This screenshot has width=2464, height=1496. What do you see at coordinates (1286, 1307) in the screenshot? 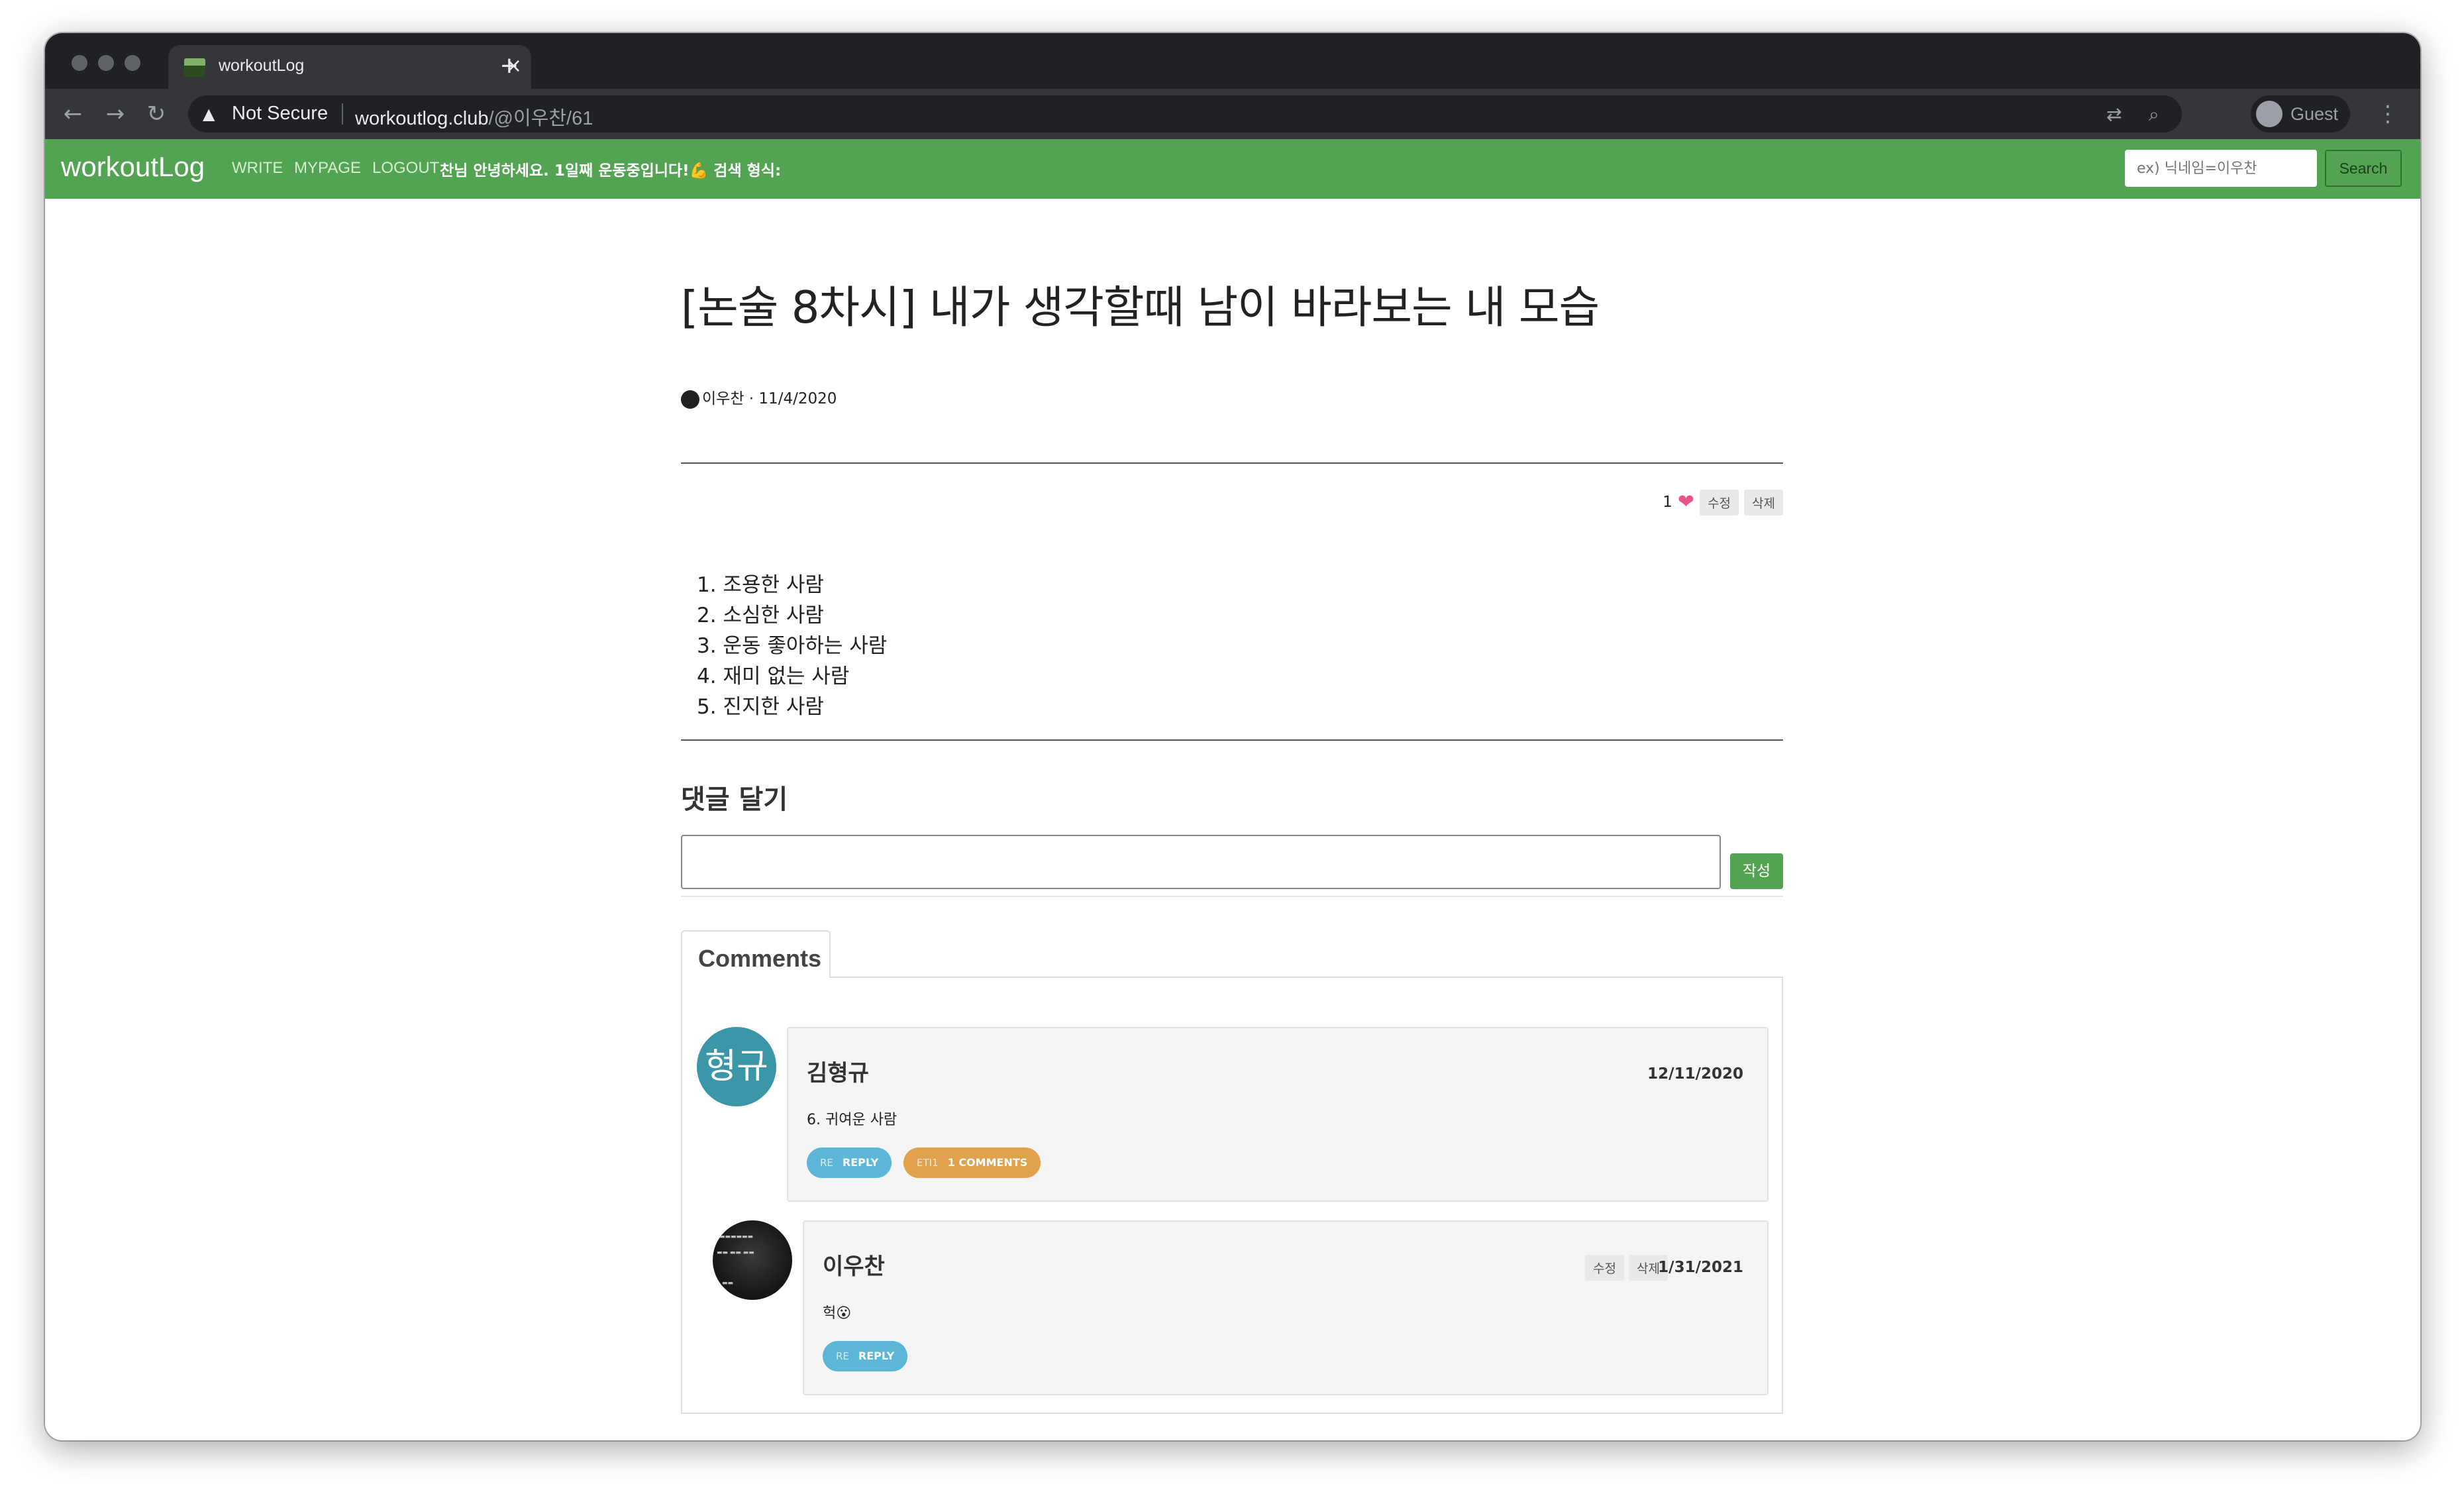
I see `comment-card: 이우찬 수정 삭제 1/31/2021 헉😮 RE REPLY` at bounding box center [1286, 1307].